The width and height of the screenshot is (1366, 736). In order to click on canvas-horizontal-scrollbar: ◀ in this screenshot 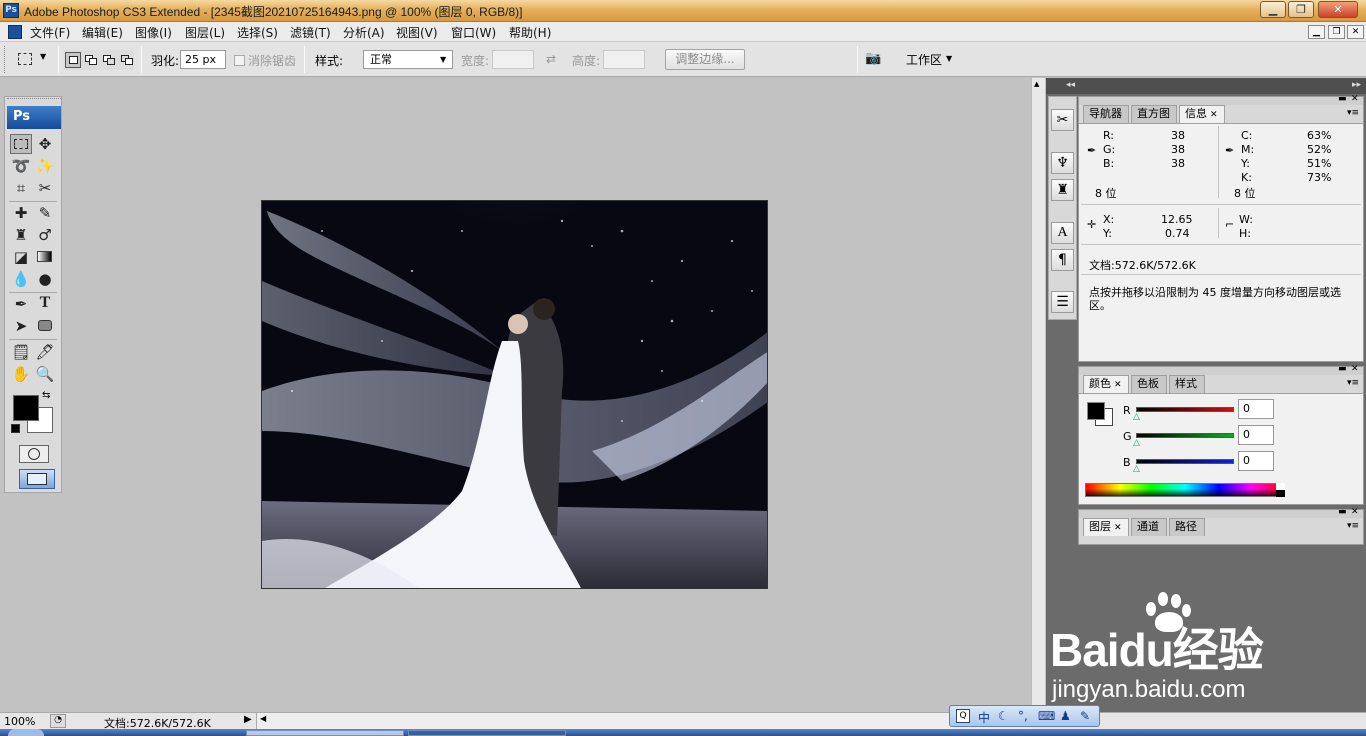, I will do `click(644, 721)`.